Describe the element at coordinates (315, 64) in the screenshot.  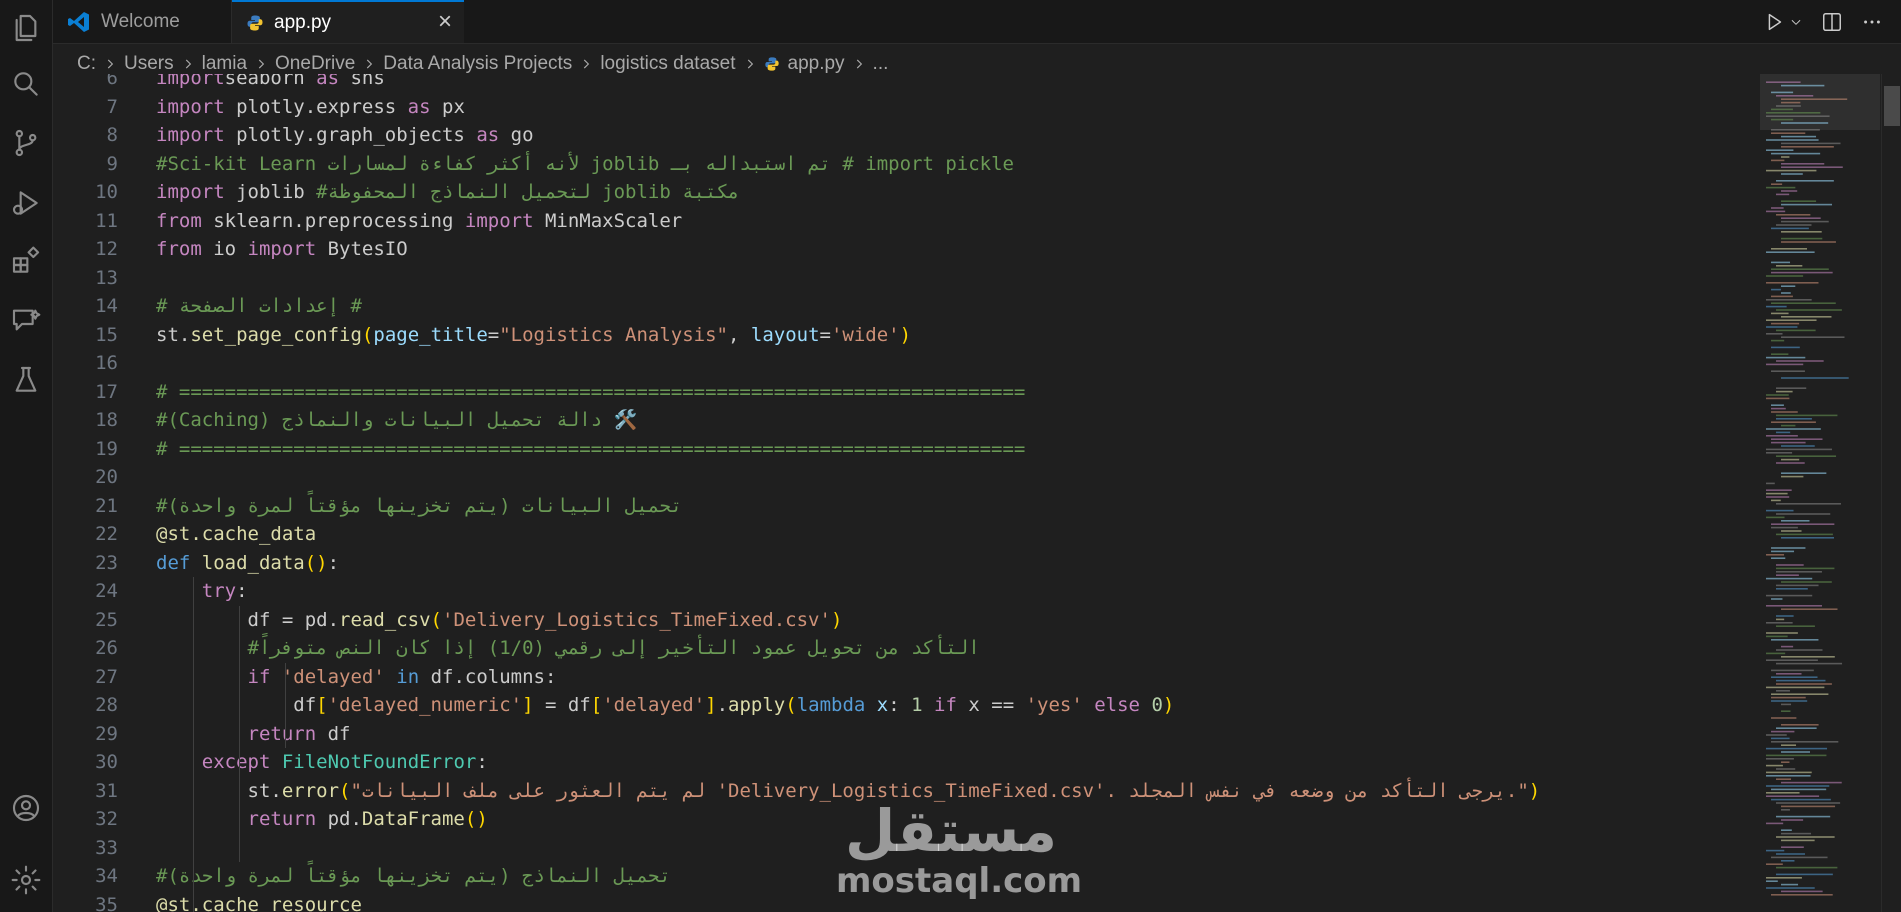
I see `breadcrumb-item: OneDrive` at that location.